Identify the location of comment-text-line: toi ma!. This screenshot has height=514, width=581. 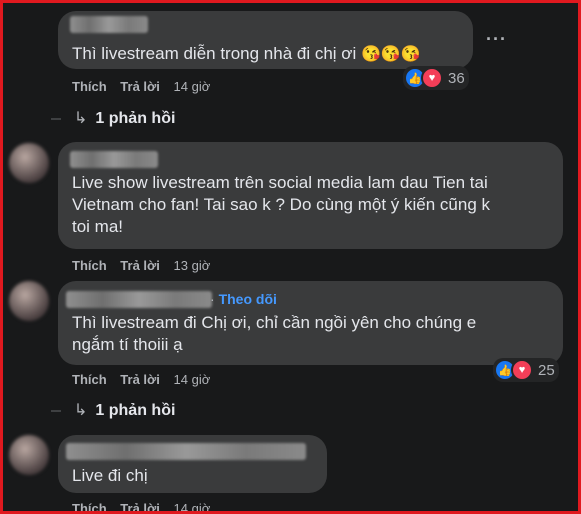
(98, 226).